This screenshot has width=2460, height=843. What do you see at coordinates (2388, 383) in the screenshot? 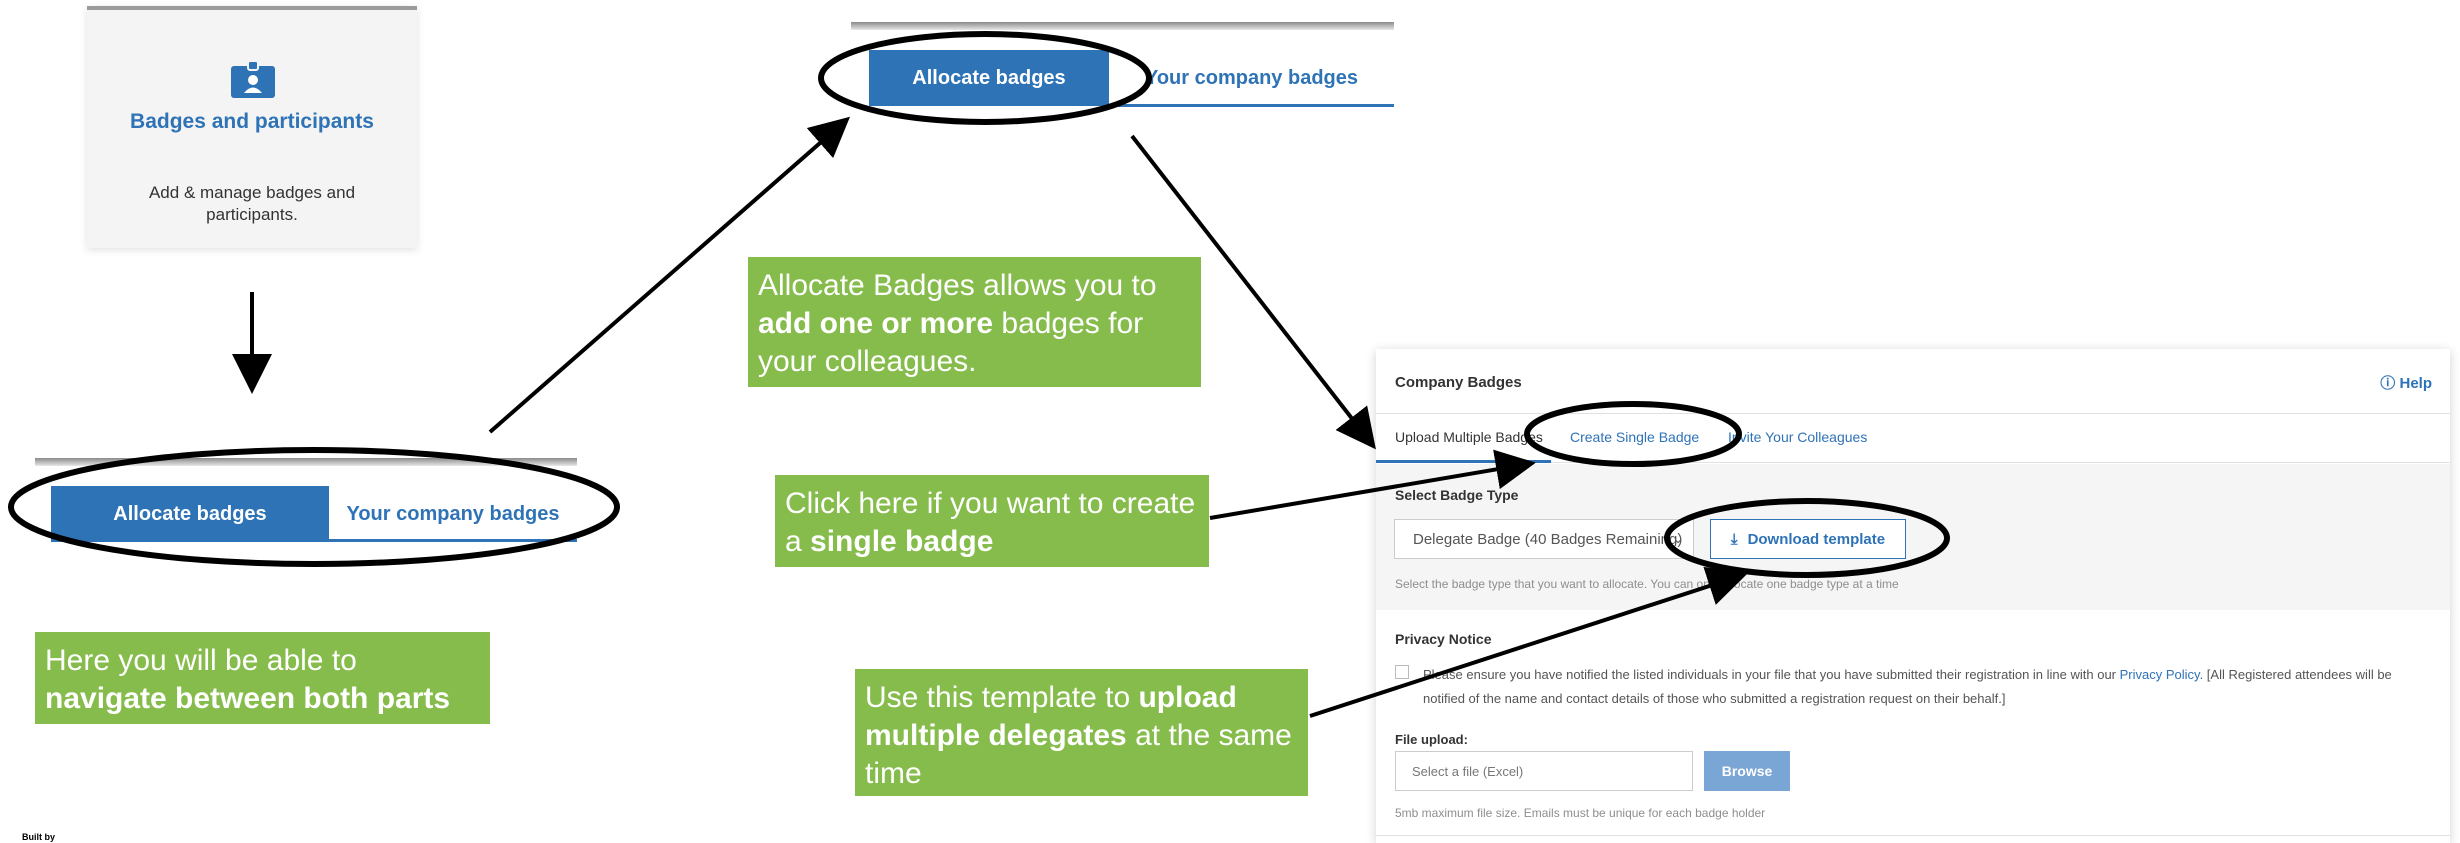
I see `help-icon: ⓘ` at bounding box center [2388, 383].